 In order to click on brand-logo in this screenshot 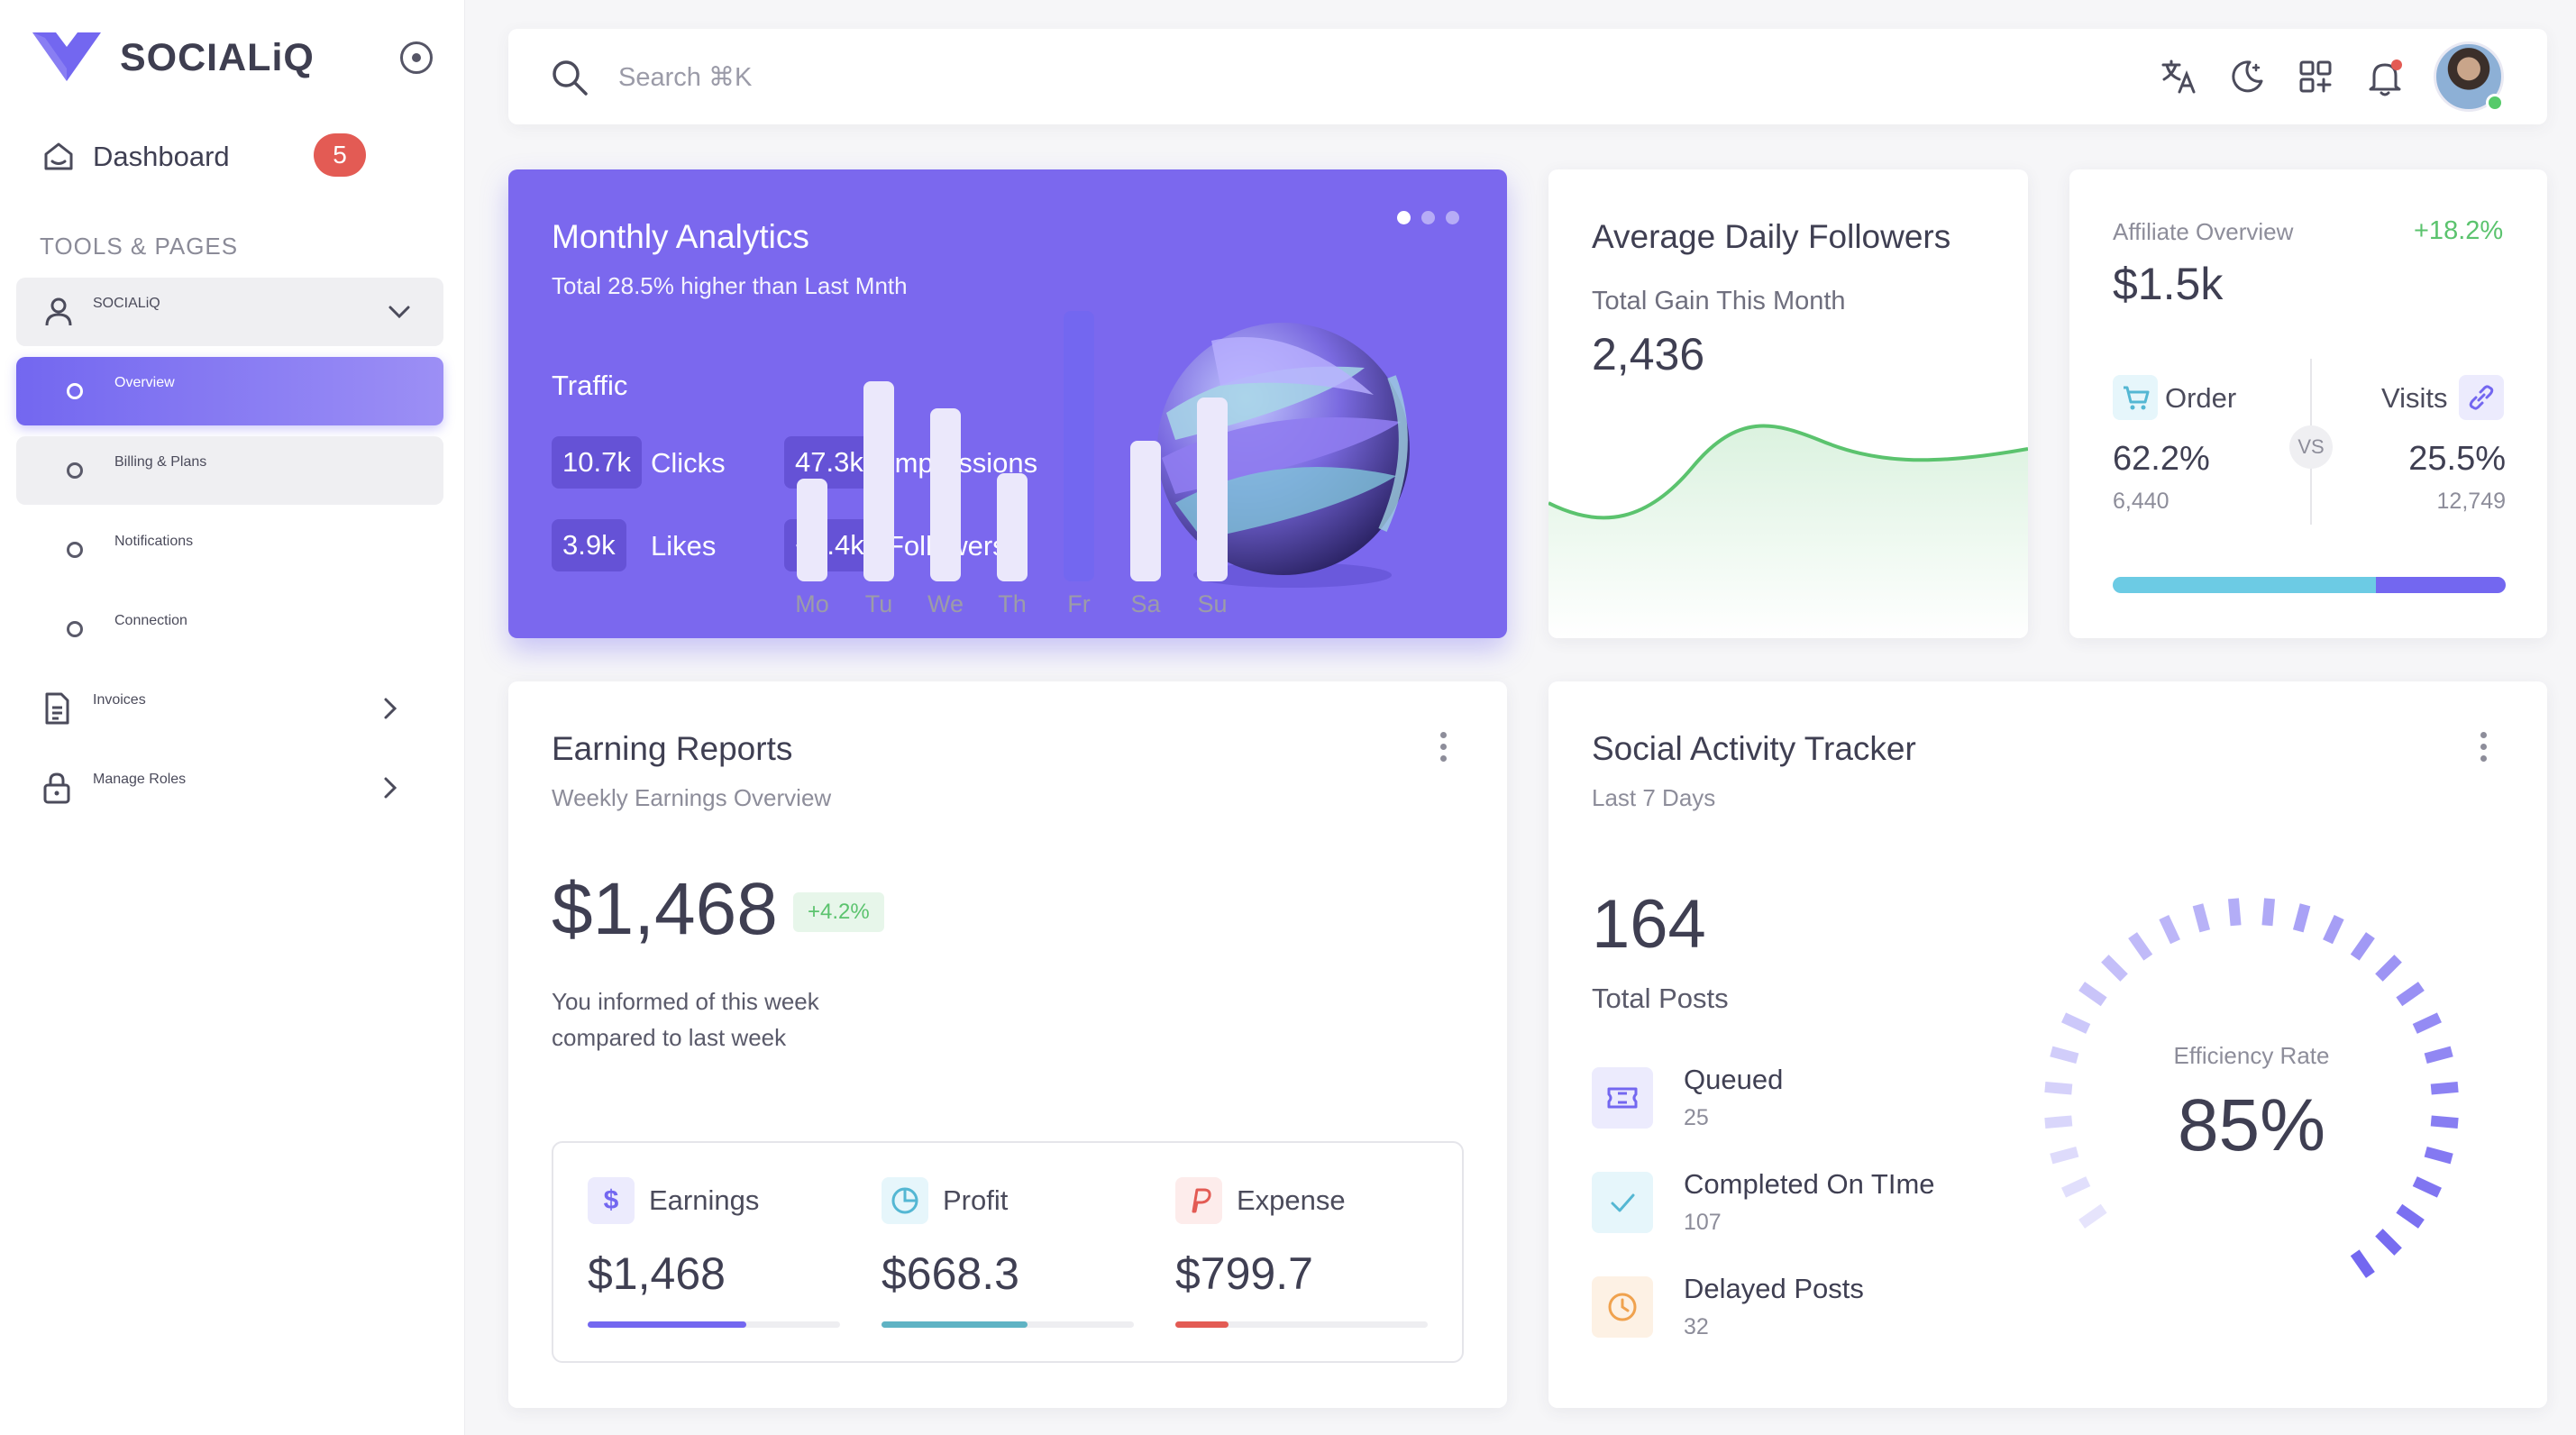, I will do `click(66, 56)`.